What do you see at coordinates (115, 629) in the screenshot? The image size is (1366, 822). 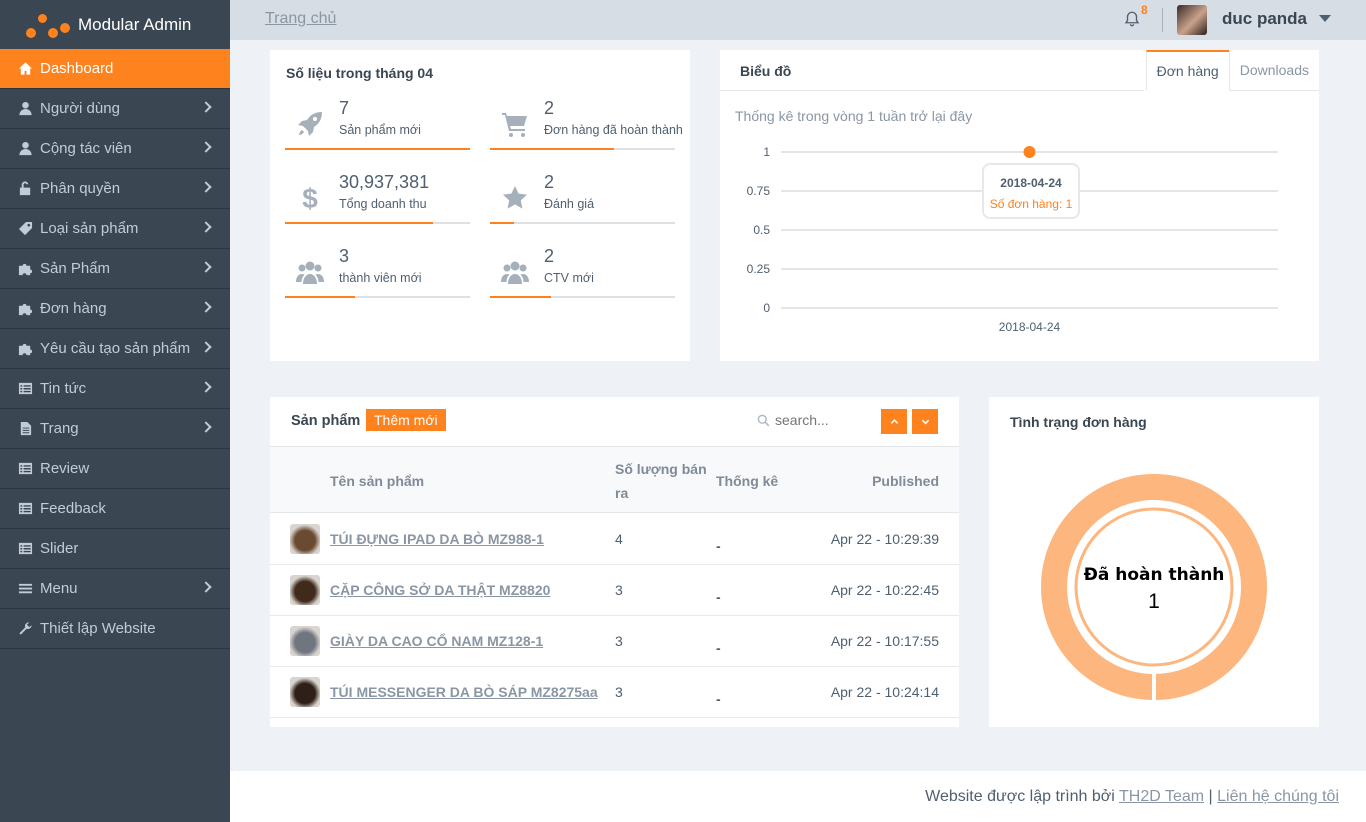 I see `sidebar-item-thiet-lap-website: Thiết lập Website` at bounding box center [115, 629].